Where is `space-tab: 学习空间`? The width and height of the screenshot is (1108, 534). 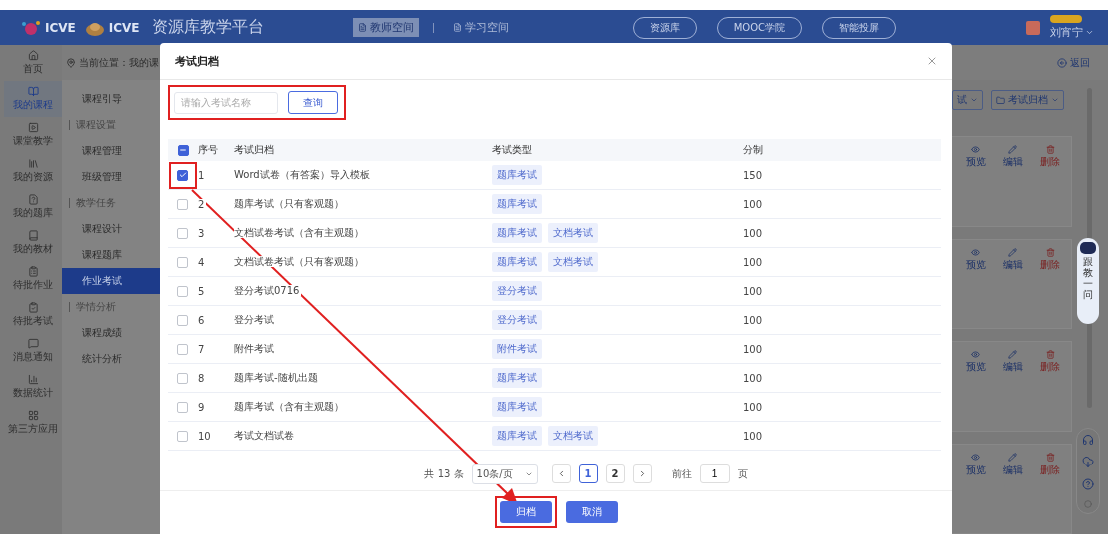
space-tab: 学习空间 is located at coordinates (480, 27).